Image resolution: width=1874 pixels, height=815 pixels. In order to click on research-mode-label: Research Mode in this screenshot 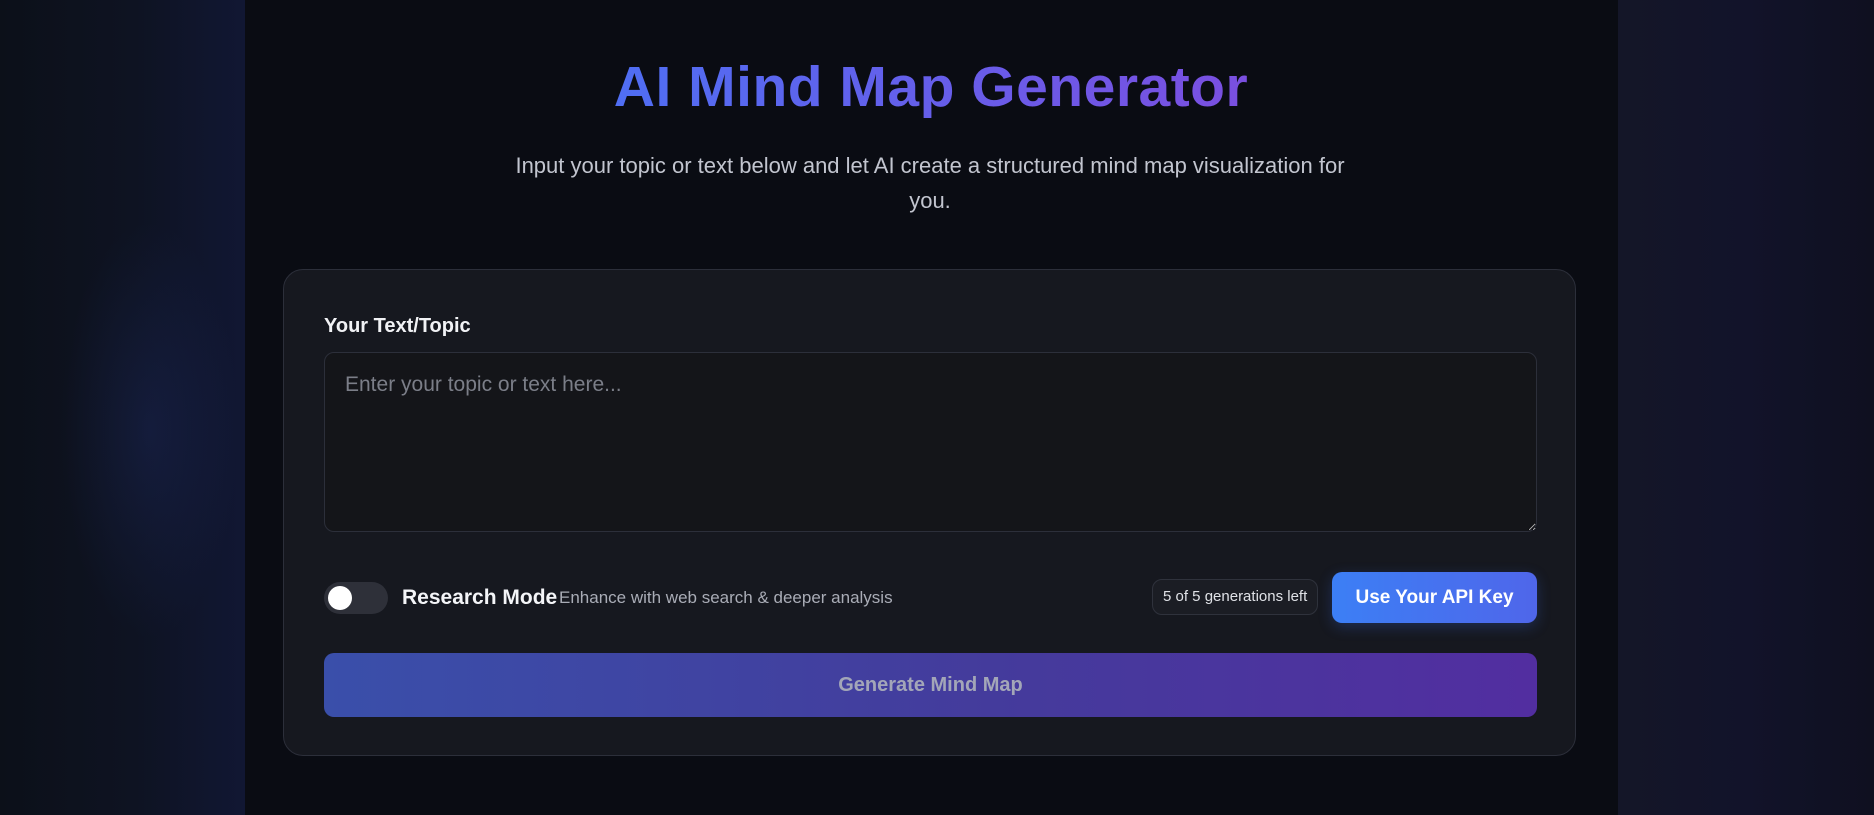, I will do `click(480, 597)`.